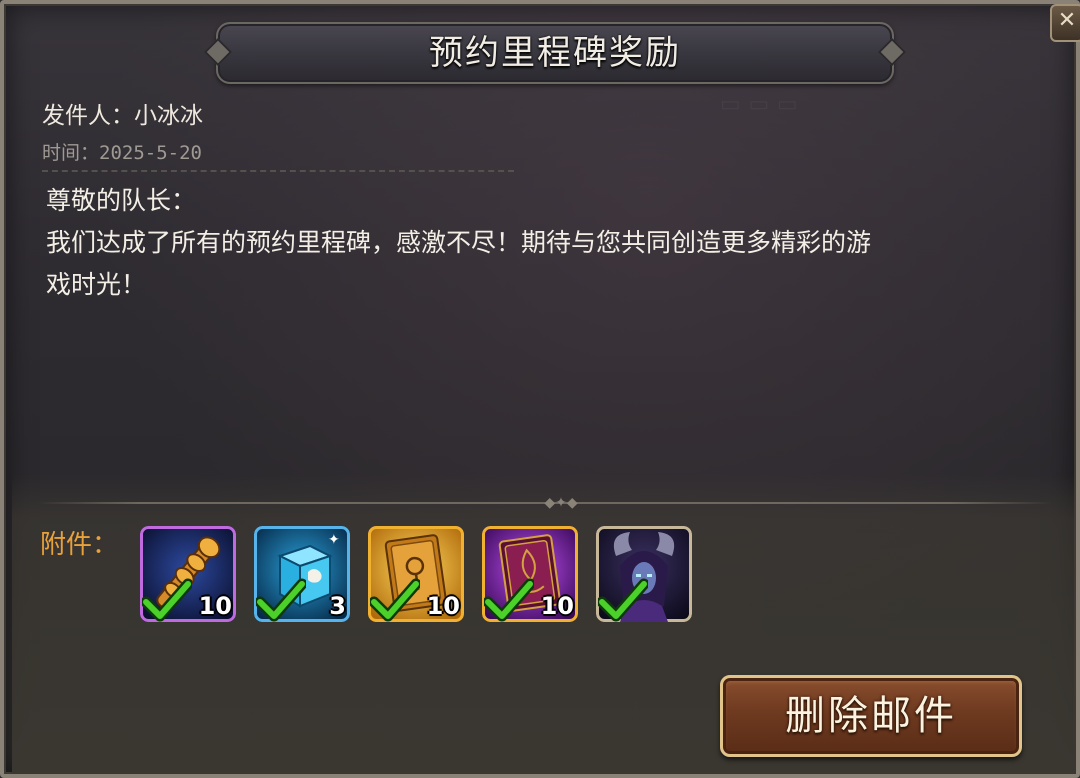  What do you see at coordinates (871, 716) in the screenshot?
I see `delete-mail-button: 删除邮件` at bounding box center [871, 716].